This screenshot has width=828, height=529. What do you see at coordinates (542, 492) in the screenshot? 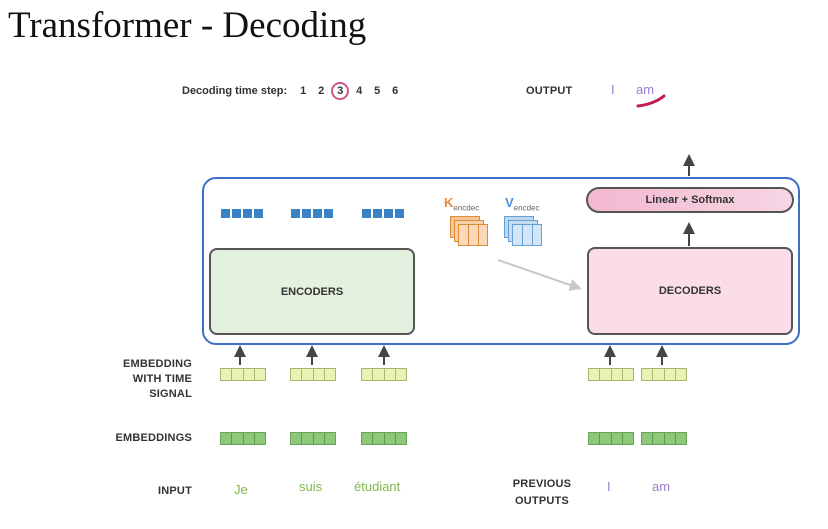
I see `previous-outputs-label: PREVIOUS OUTPUTS` at bounding box center [542, 492].